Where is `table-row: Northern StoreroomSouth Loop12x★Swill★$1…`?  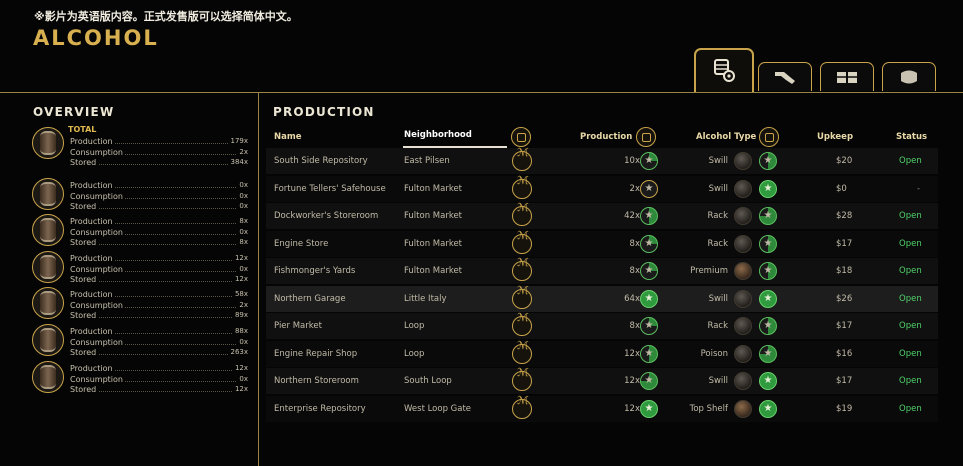 table-row: Northern StoreroomSouth Loop12x★Swill★$1… is located at coordinates (602, 380).